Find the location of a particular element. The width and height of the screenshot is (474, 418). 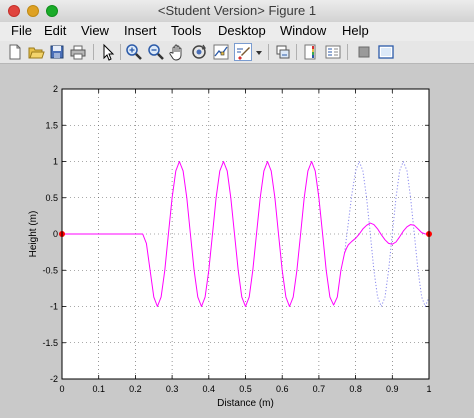

x-tick-label: 0.6 is located at coordinates (282, 389).